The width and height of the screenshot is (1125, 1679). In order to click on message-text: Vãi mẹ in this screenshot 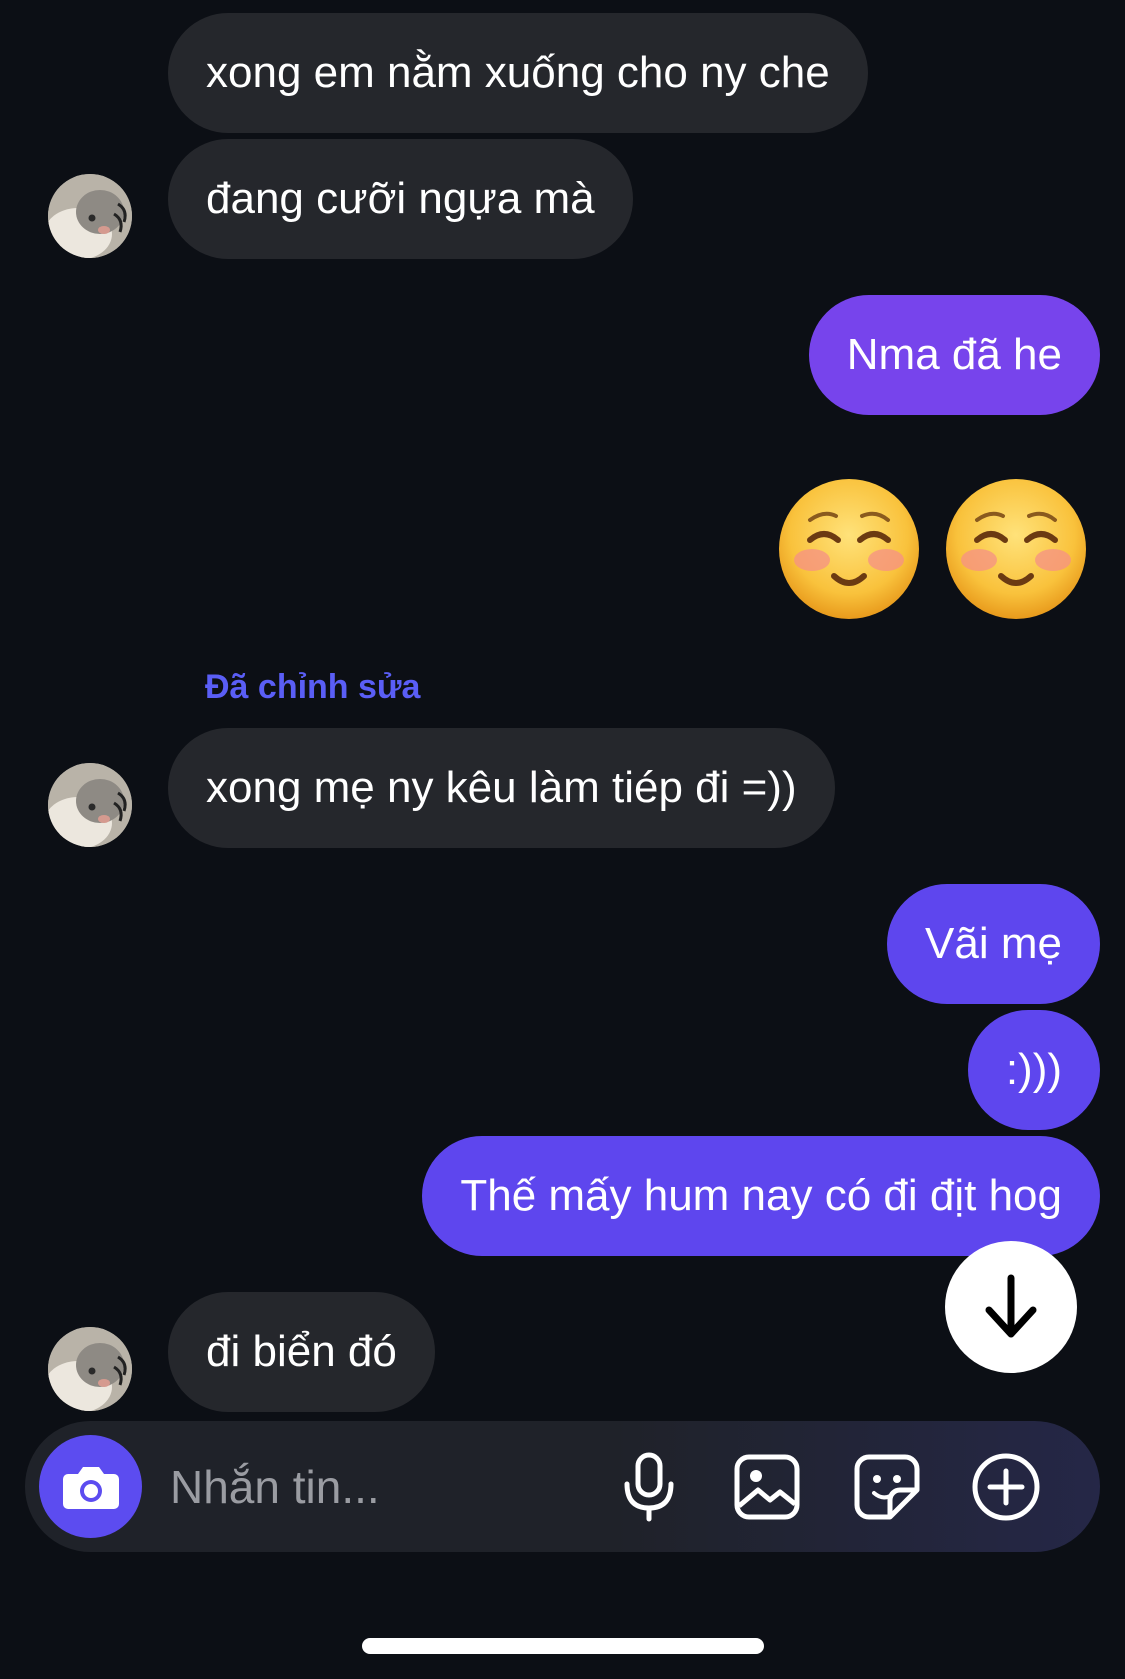, I will do `click(993, 943)`.